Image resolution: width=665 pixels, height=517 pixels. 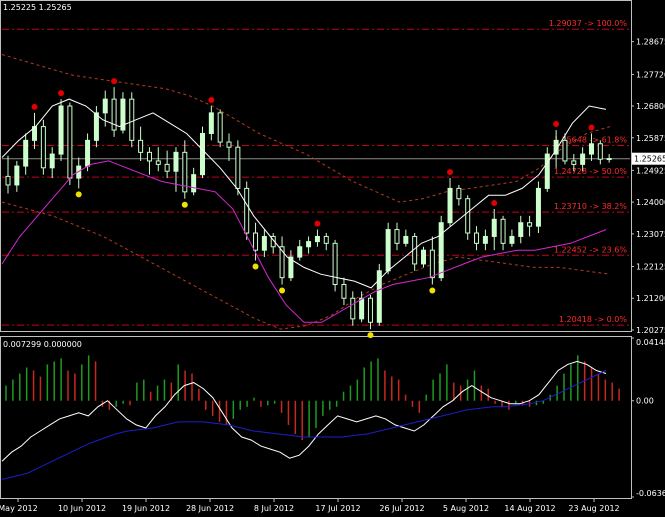 What do you see at coordinates (82, 508) in the screenshot?
I see `time-label: 10 Jun 2012` at bounding box center [82, 508].